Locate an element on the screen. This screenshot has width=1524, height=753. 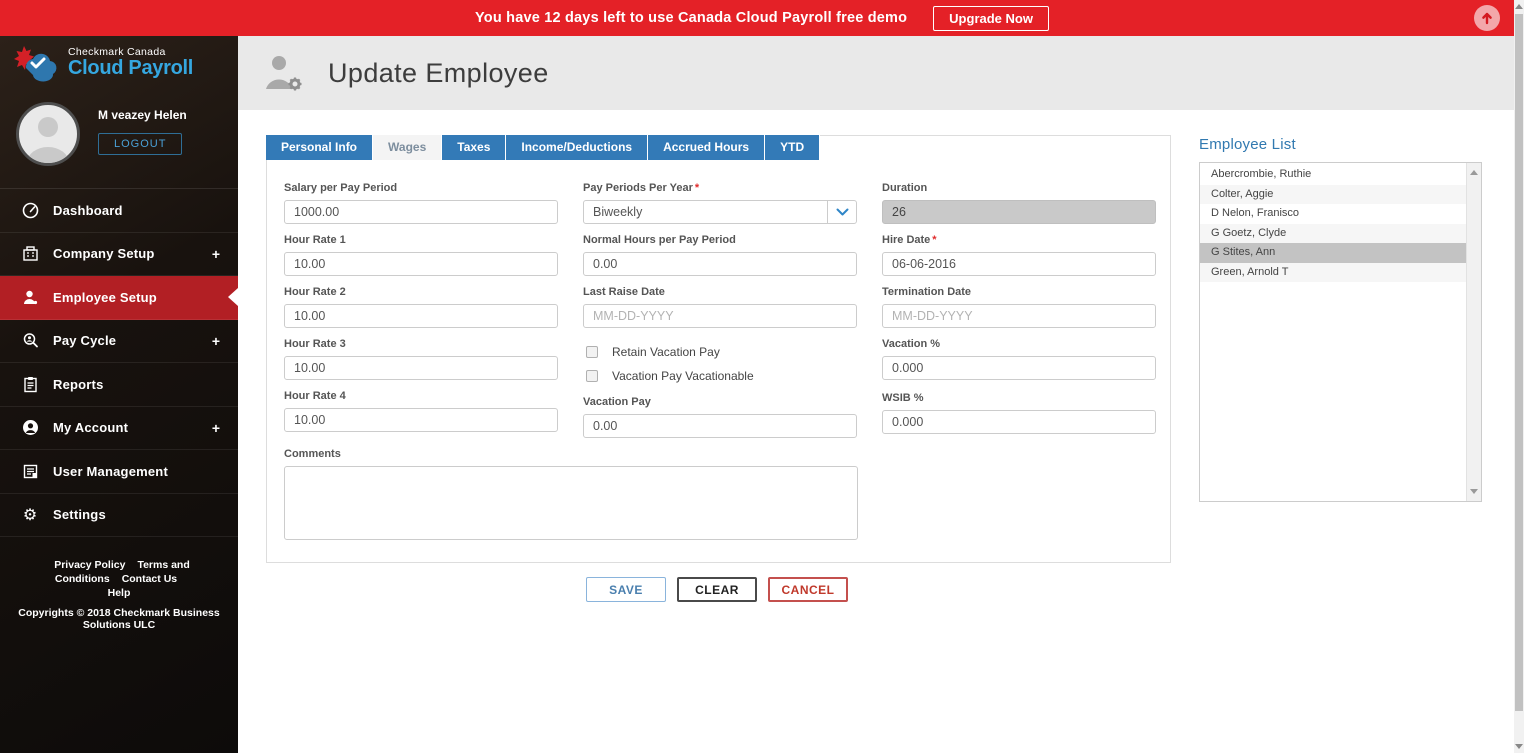
sidebar-item-label: Dashboard is located at coordinates (88, 210).